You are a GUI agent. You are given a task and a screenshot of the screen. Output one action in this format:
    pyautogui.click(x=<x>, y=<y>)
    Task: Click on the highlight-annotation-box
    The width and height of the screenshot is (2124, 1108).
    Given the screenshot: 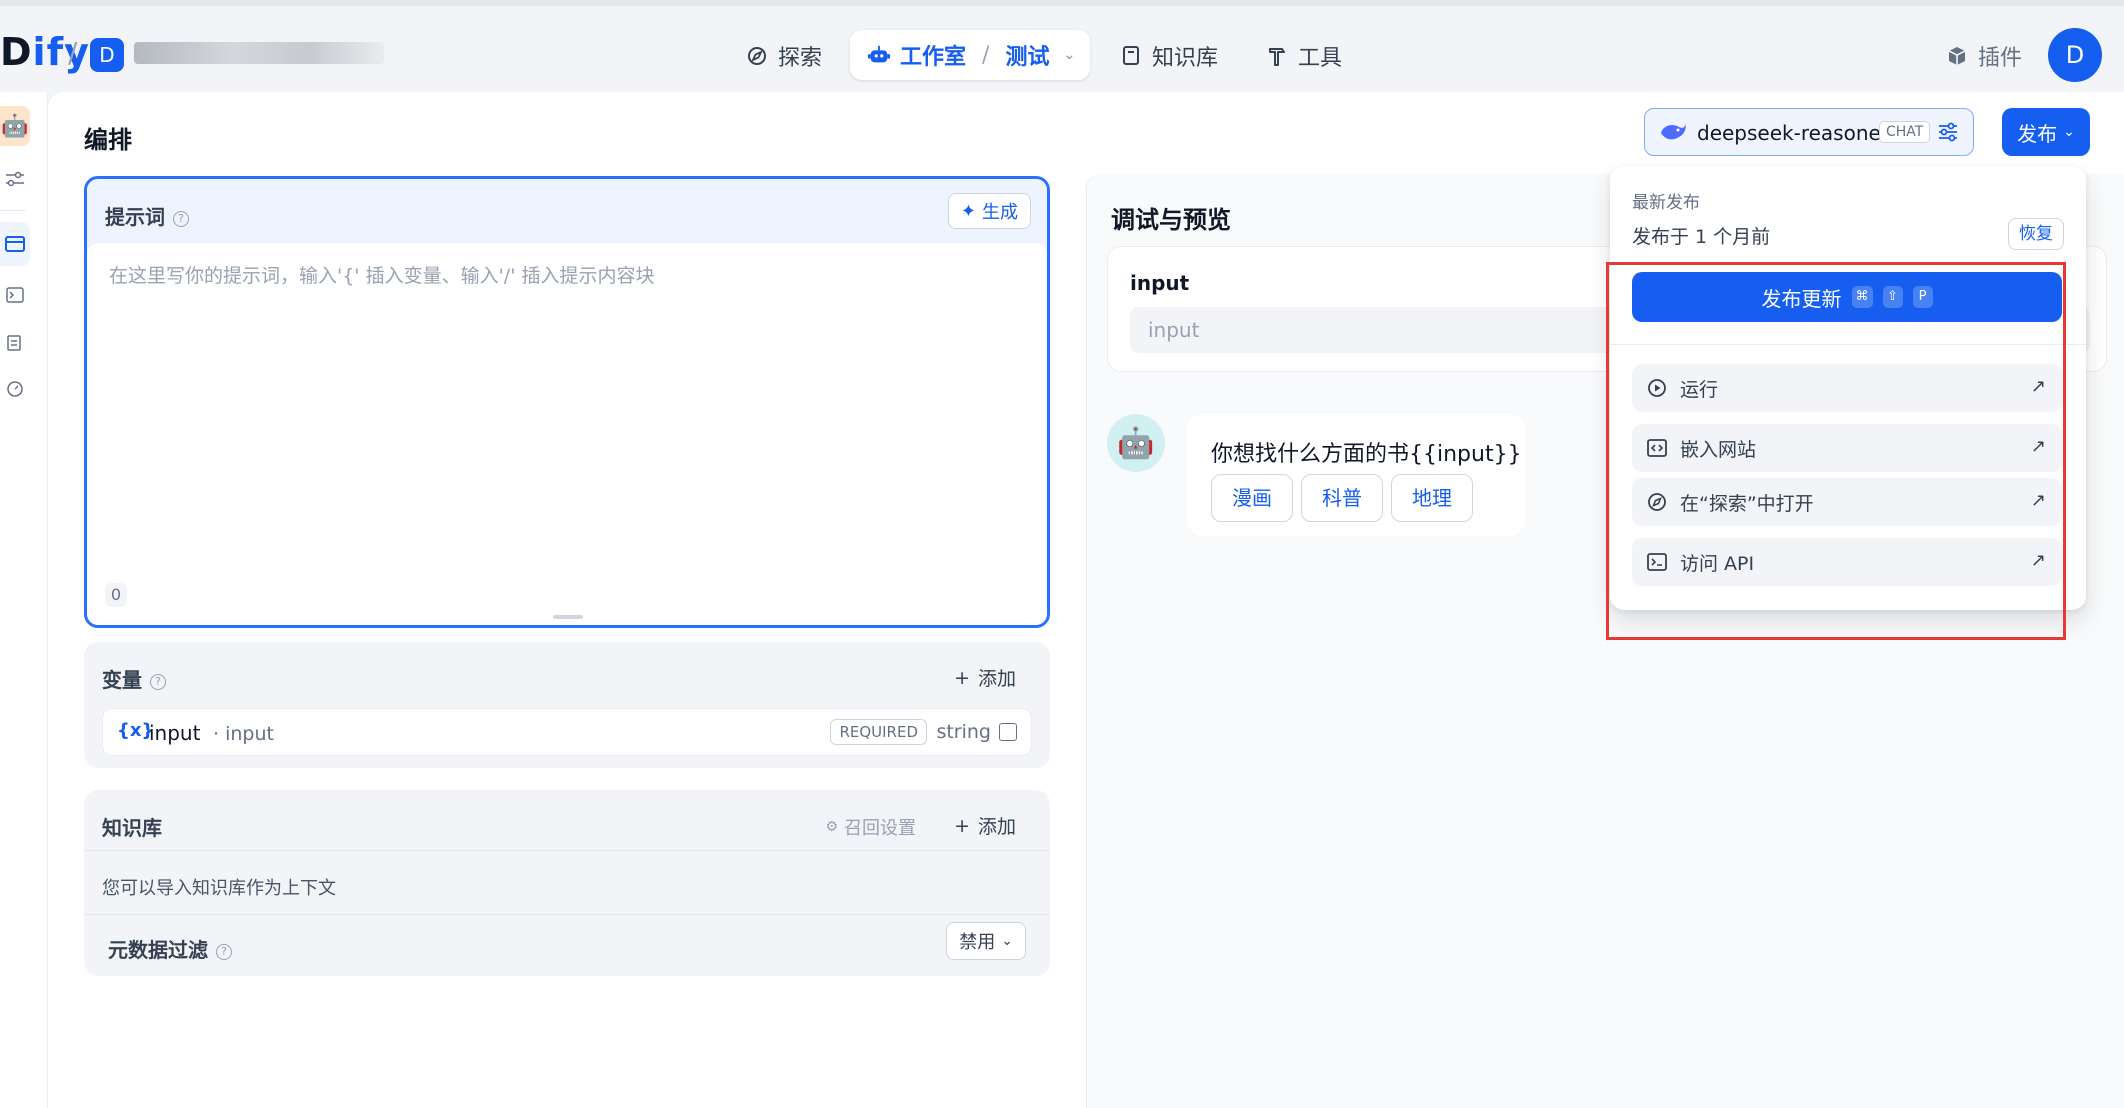 What is the action you would take?
    pyautogui.click(x=1836, y=451)
    